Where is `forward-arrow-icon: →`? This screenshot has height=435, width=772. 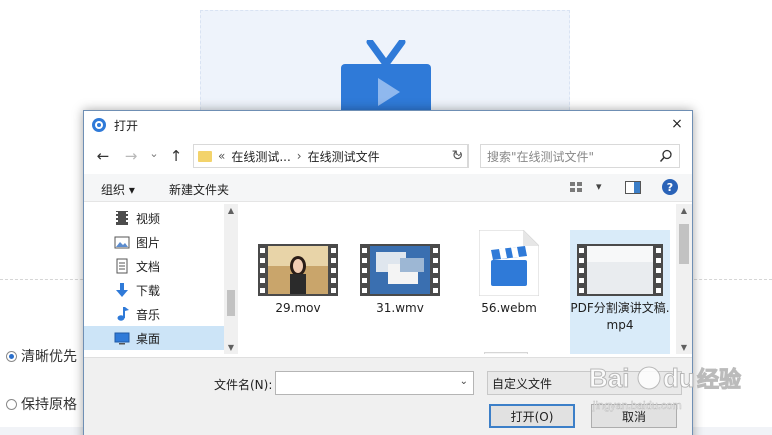
forward-arrow-icon: → is located at coordinates (131, 156).